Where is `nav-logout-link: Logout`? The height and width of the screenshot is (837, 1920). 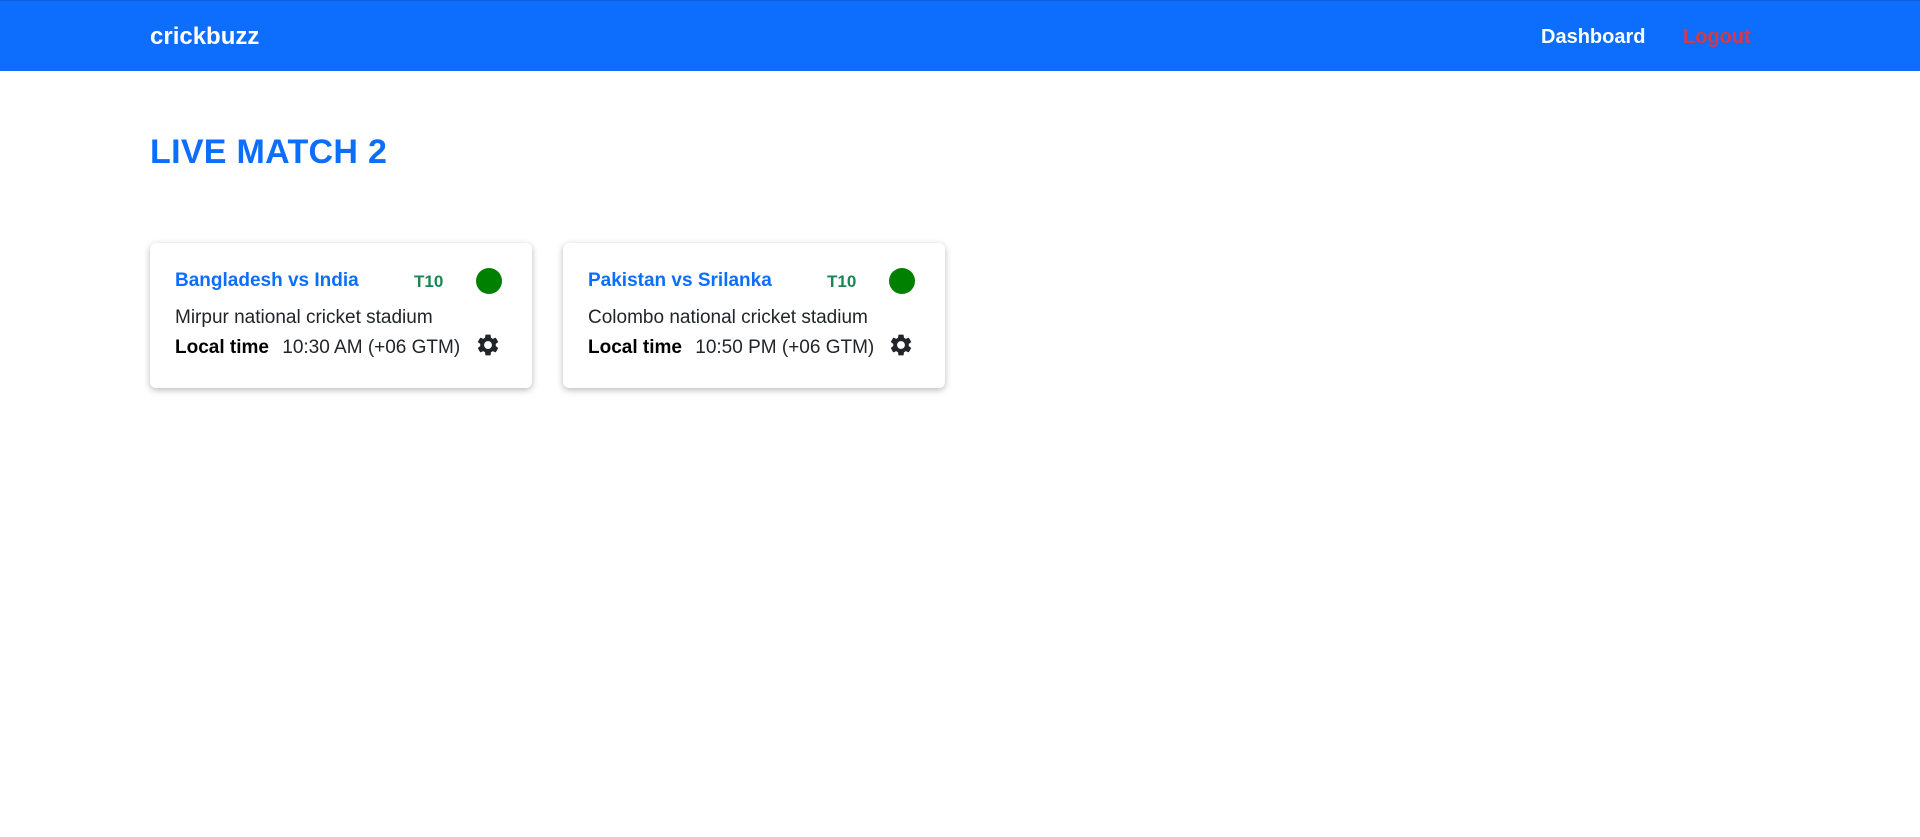
nav-logout-link: Logout is located at coordinates (1717, 37).